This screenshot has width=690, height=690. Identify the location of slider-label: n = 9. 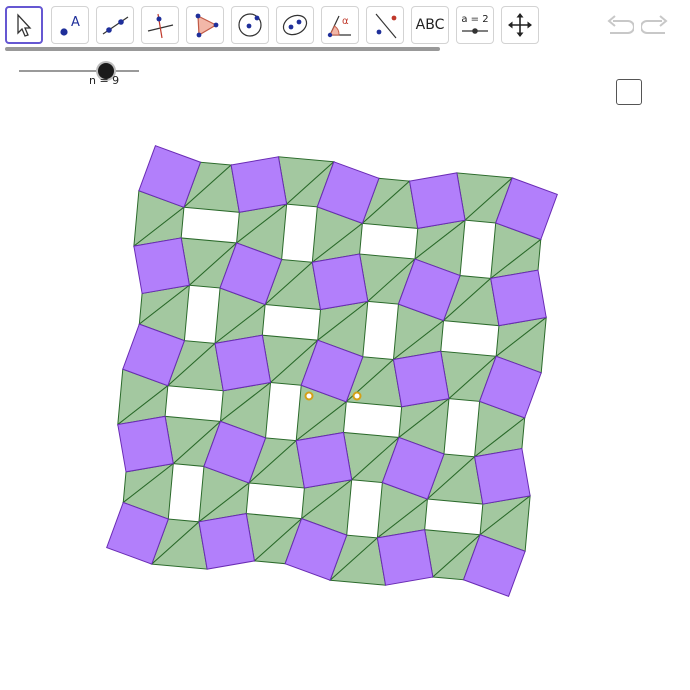
(104, 80).